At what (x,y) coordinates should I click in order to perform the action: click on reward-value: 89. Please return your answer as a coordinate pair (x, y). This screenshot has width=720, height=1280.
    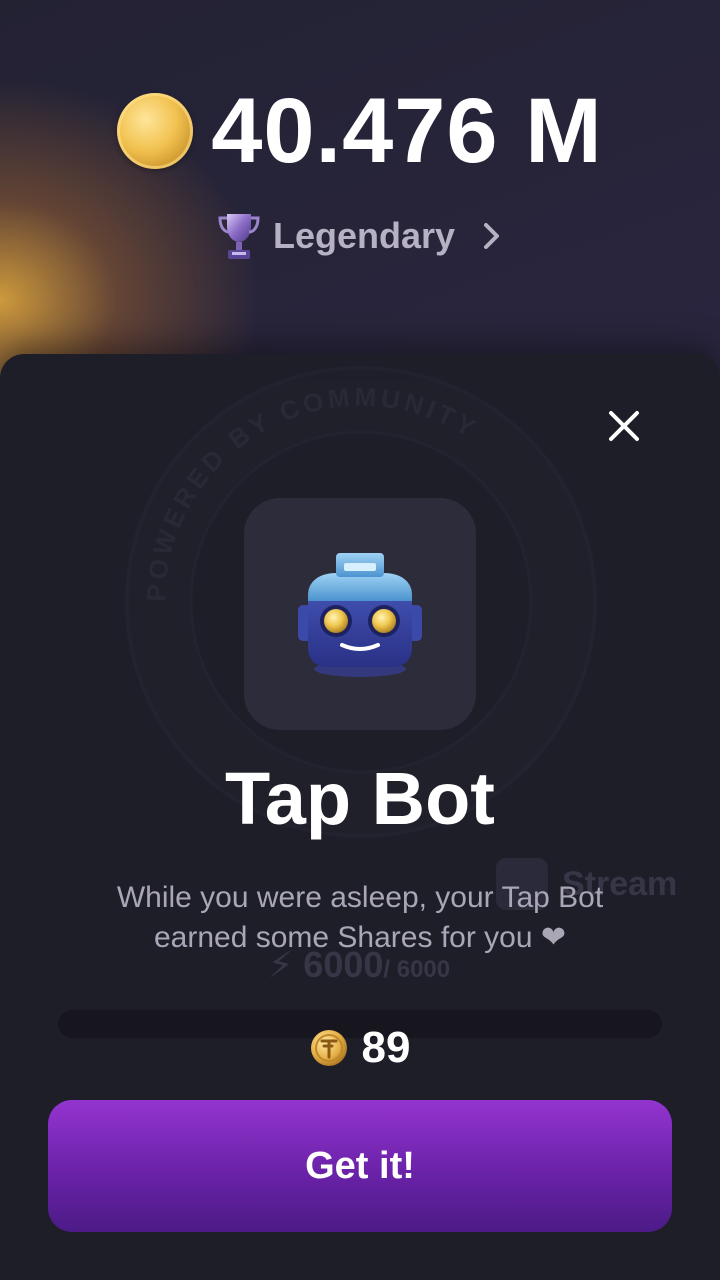
    Looking at the image, I should click on (386, 1047).